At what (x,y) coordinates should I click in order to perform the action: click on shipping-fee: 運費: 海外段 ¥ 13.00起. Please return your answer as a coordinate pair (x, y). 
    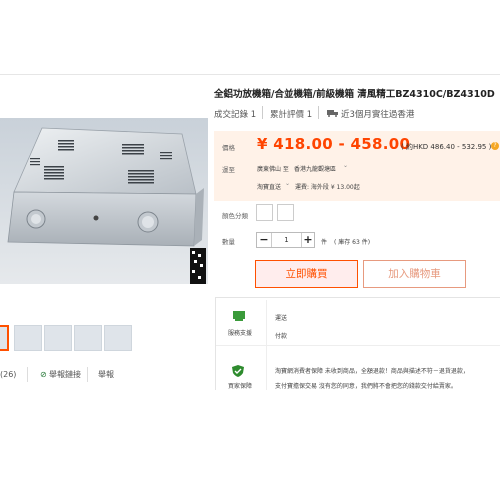
    Looking at the image, I should click on (327, 187).